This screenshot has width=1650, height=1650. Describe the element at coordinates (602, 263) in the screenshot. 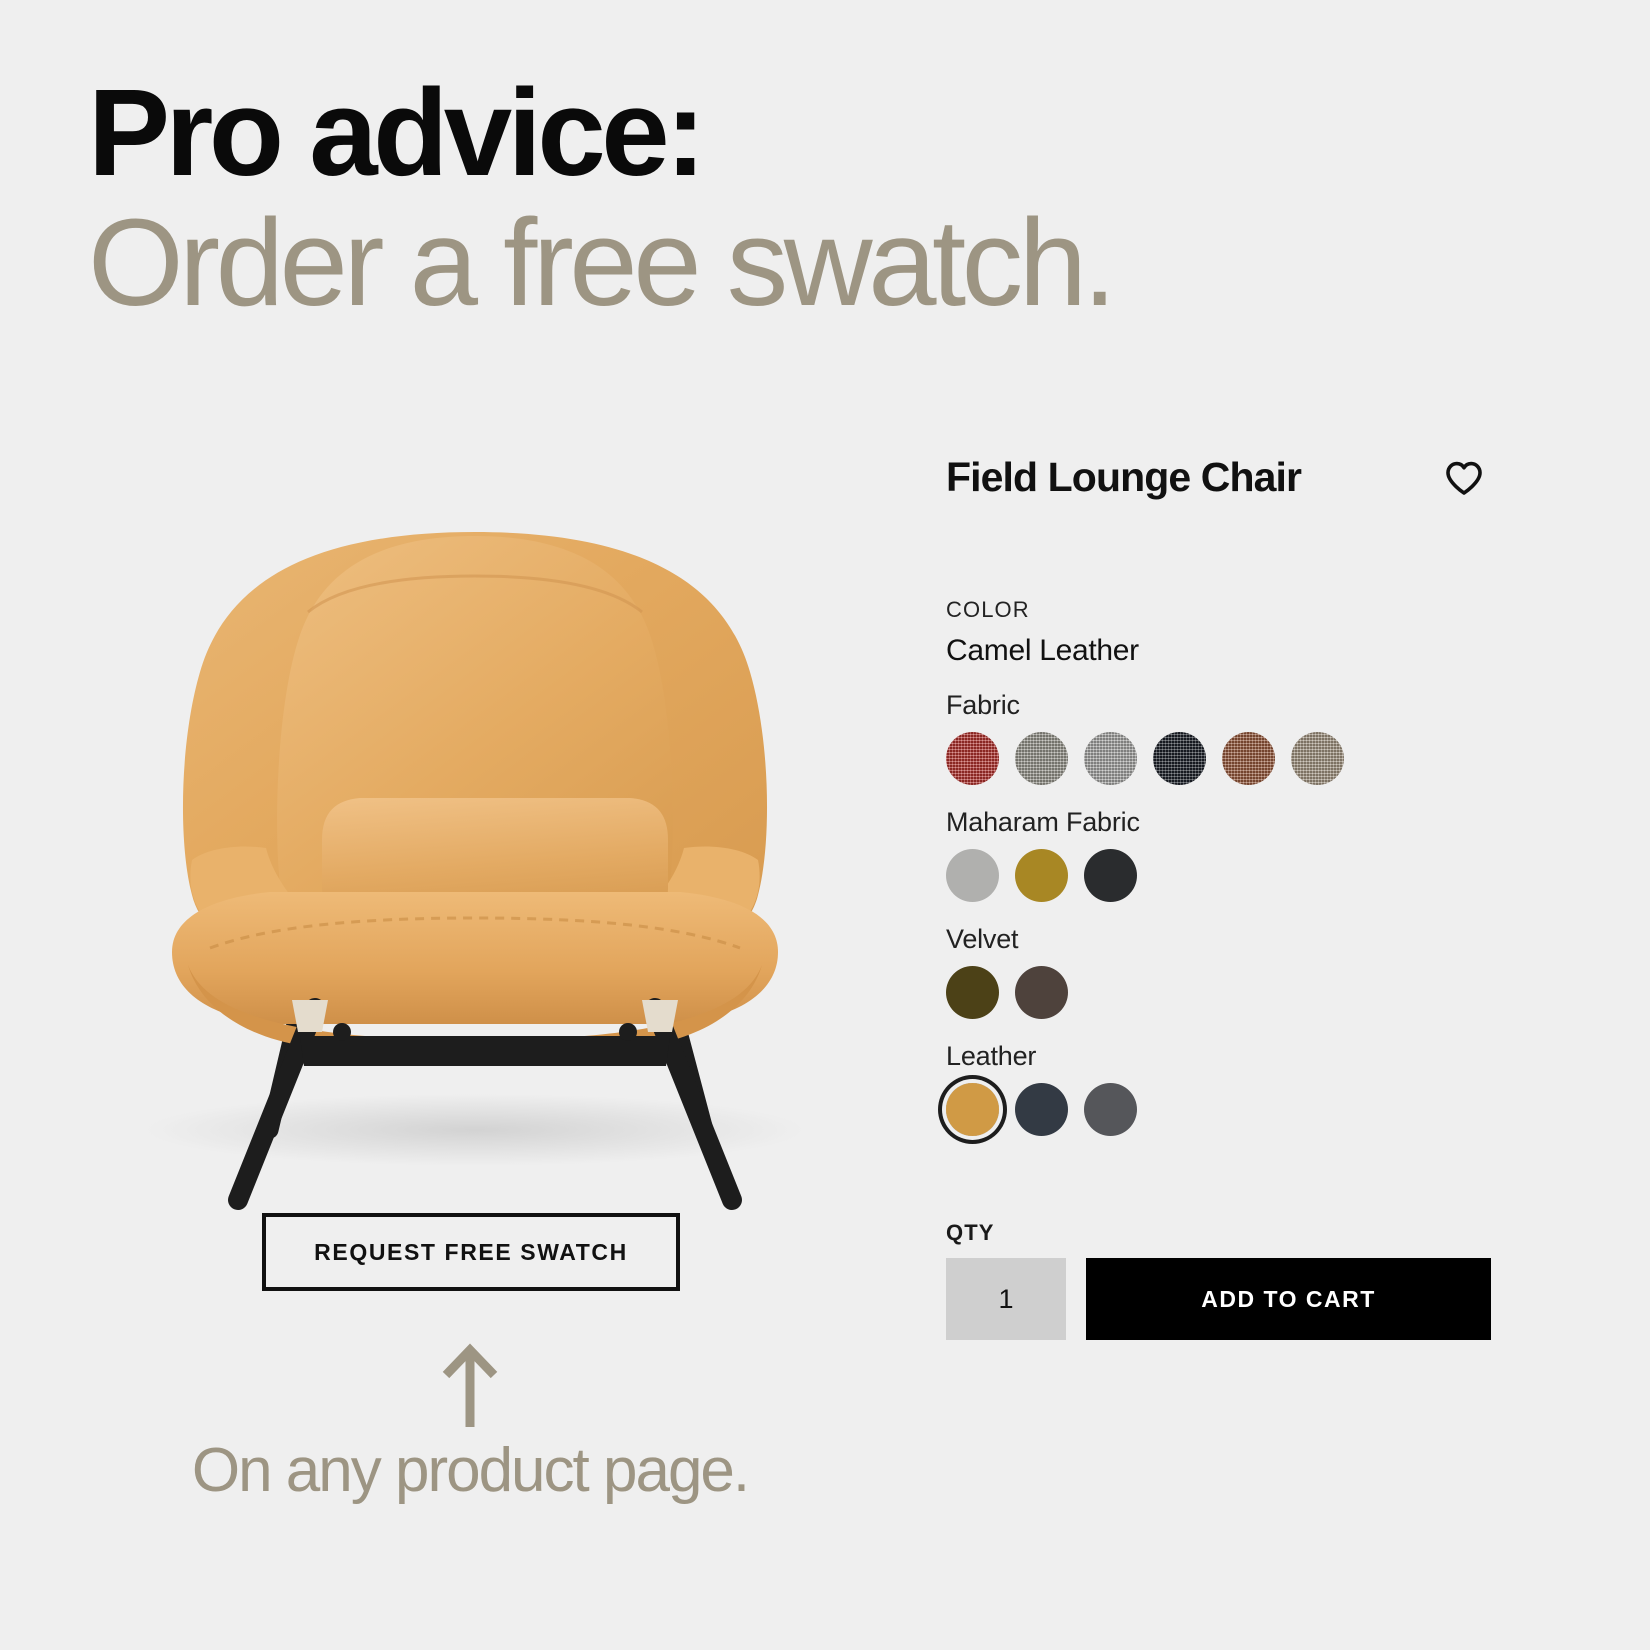

I see `headline-line-2: Order a free swatch.` at that location.